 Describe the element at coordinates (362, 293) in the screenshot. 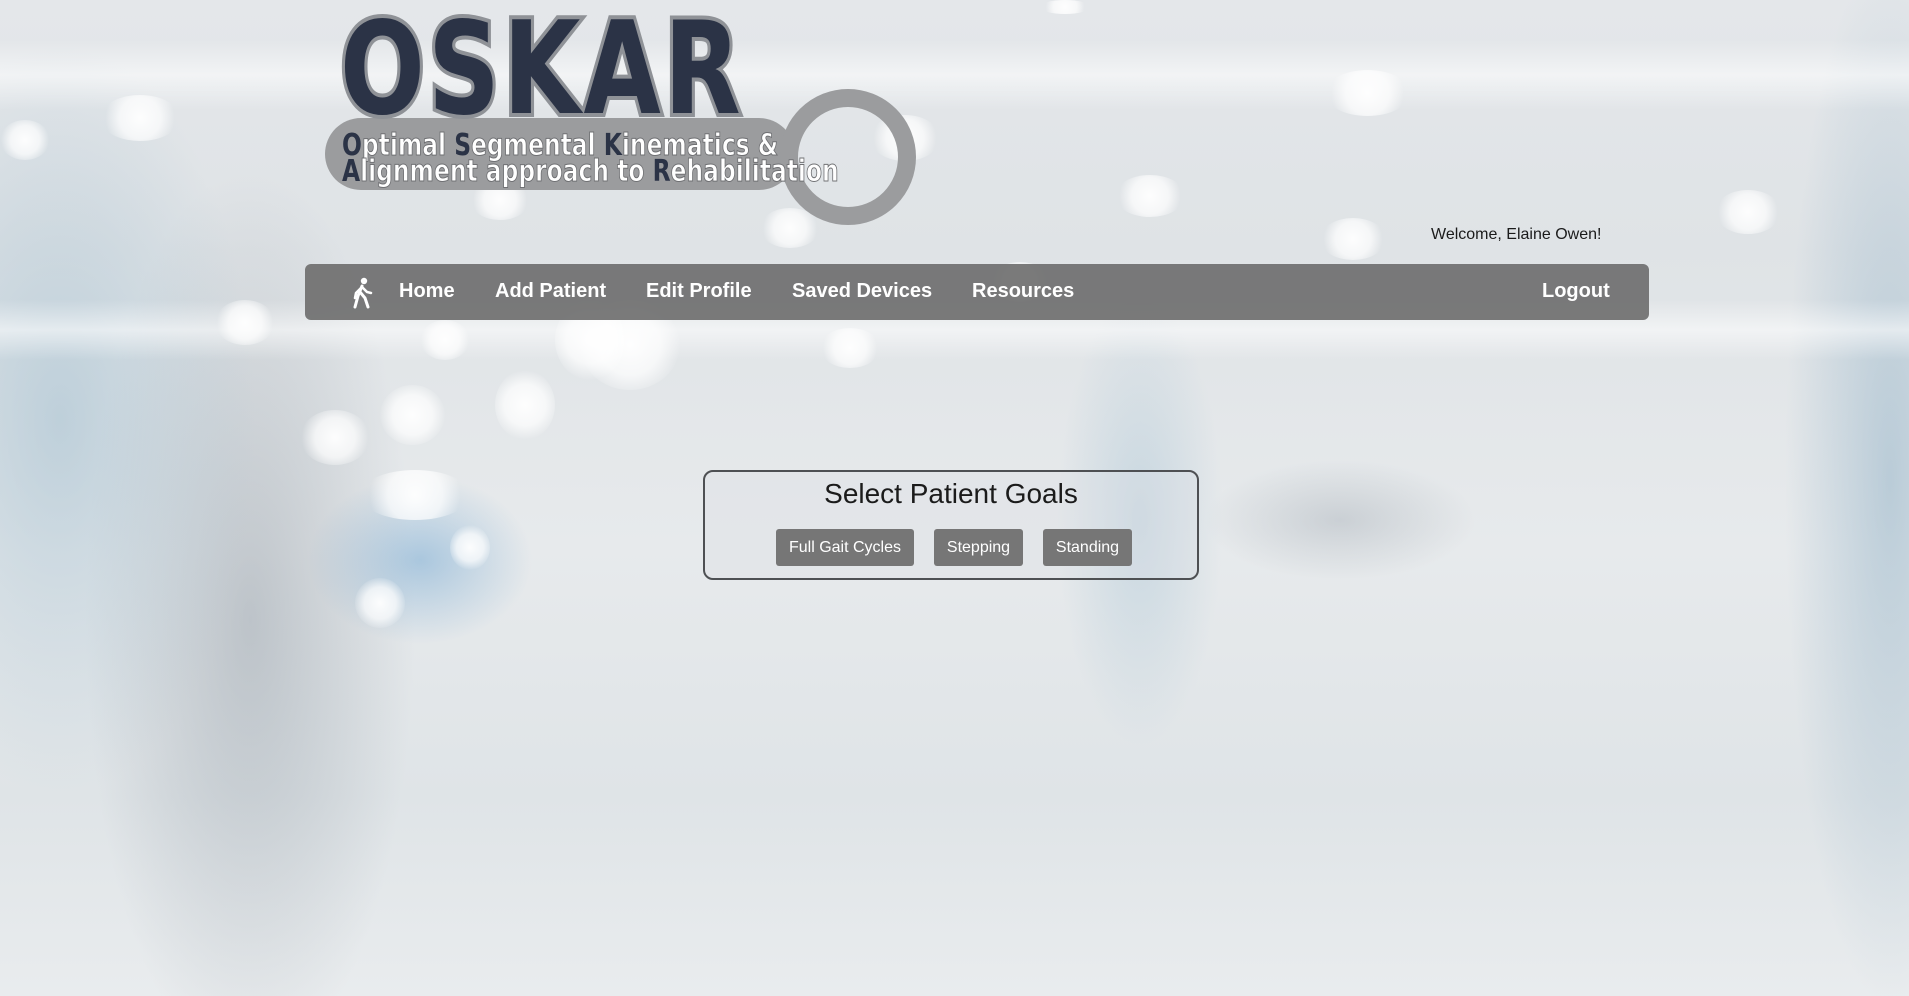

I see `walking-person-icon` at that location.